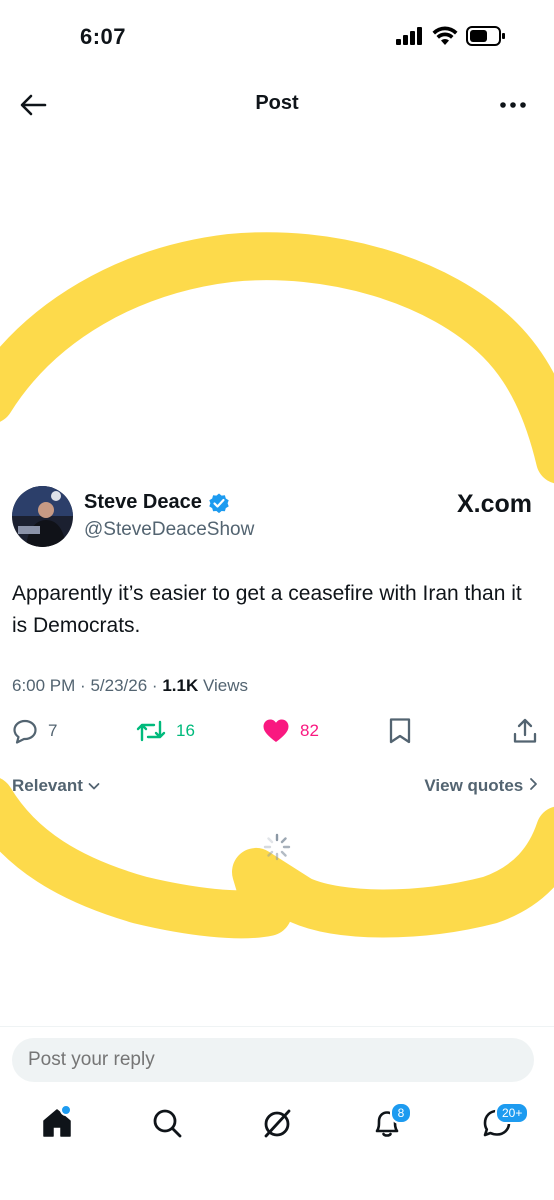 The width and height of the screenshot is (554, 1200). What do you see at coordinates (143, 502) in the screenshot?
I see `author-name: Steve Deace` at bounding box center [143, 502].